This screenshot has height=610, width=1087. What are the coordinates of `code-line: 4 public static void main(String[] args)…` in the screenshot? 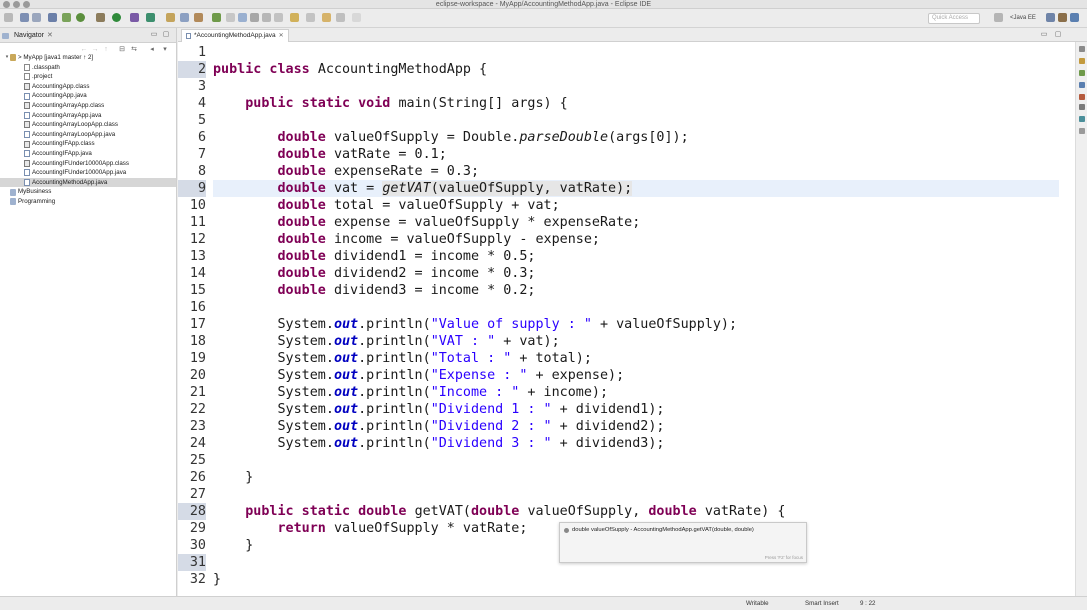 It's located at (626, 103).